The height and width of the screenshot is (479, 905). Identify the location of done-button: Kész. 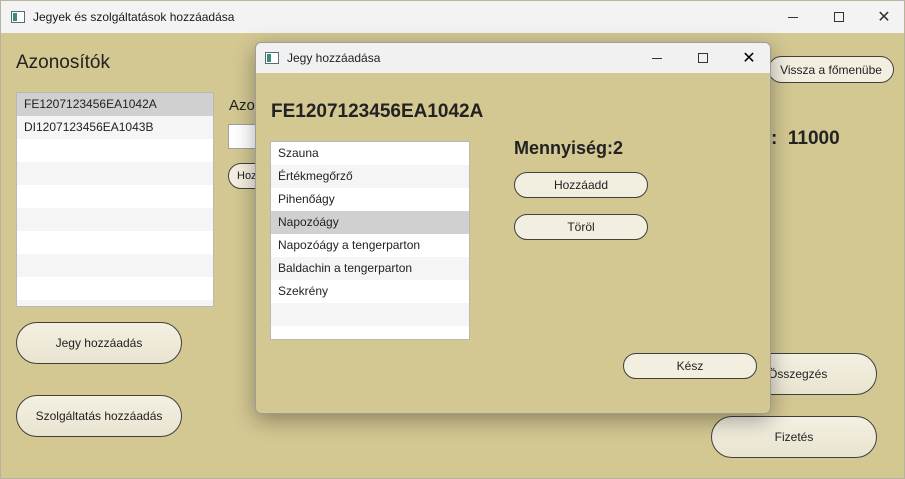
(690, 366).